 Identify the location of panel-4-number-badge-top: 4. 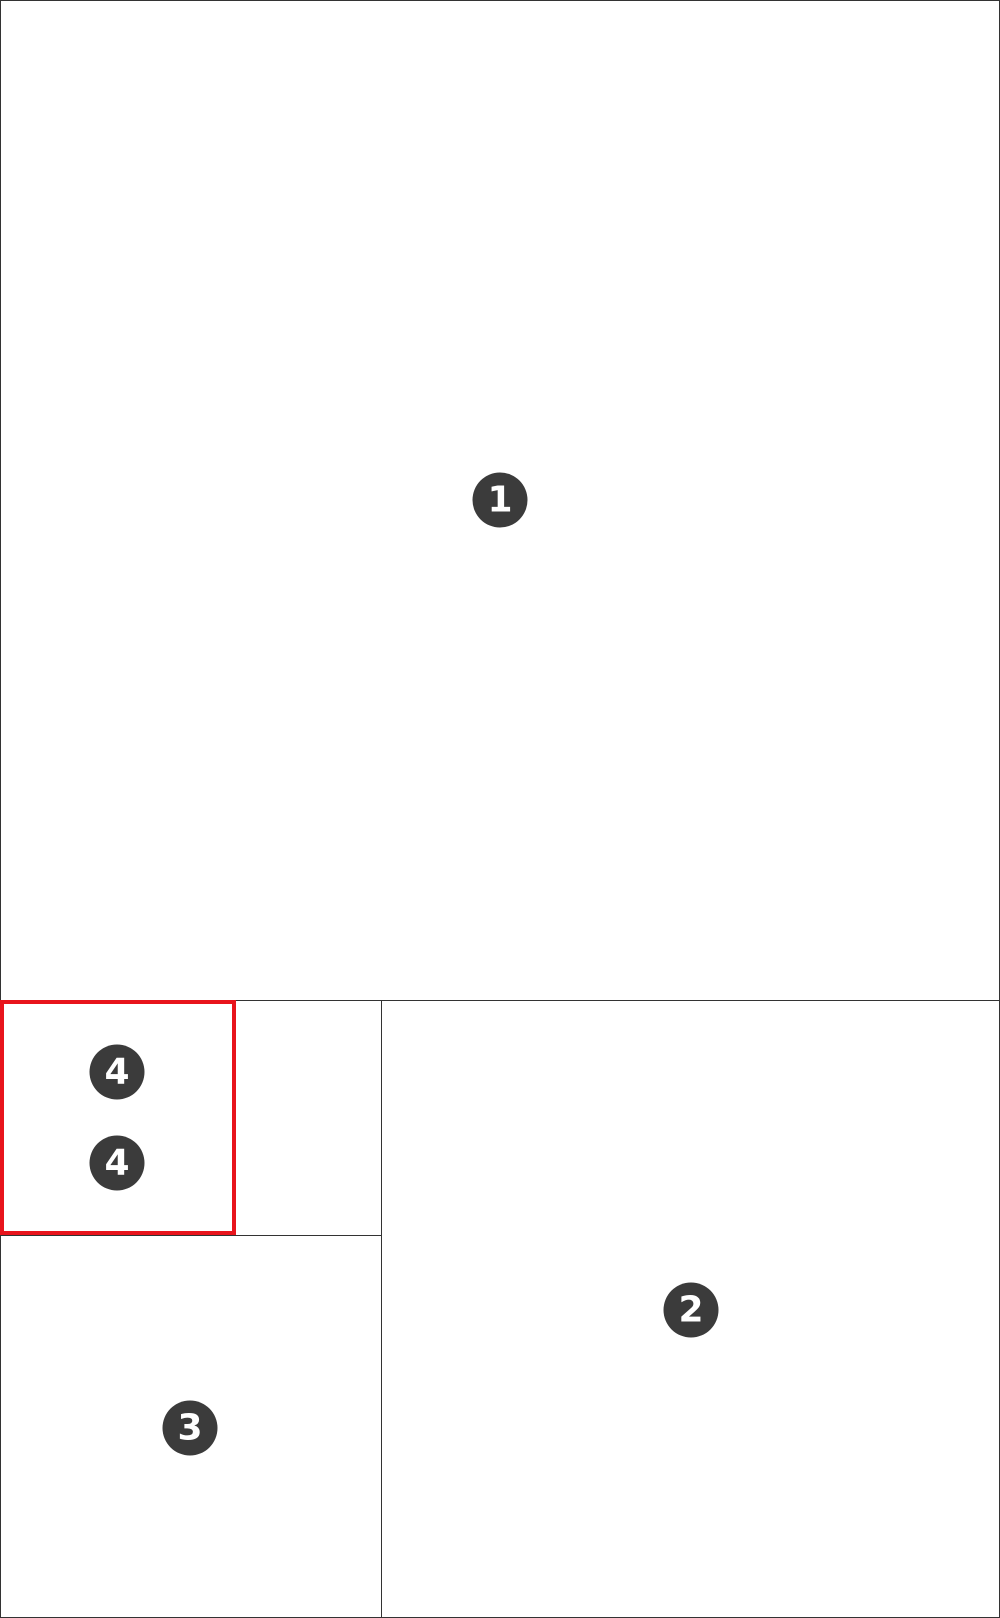
(117, 1072).